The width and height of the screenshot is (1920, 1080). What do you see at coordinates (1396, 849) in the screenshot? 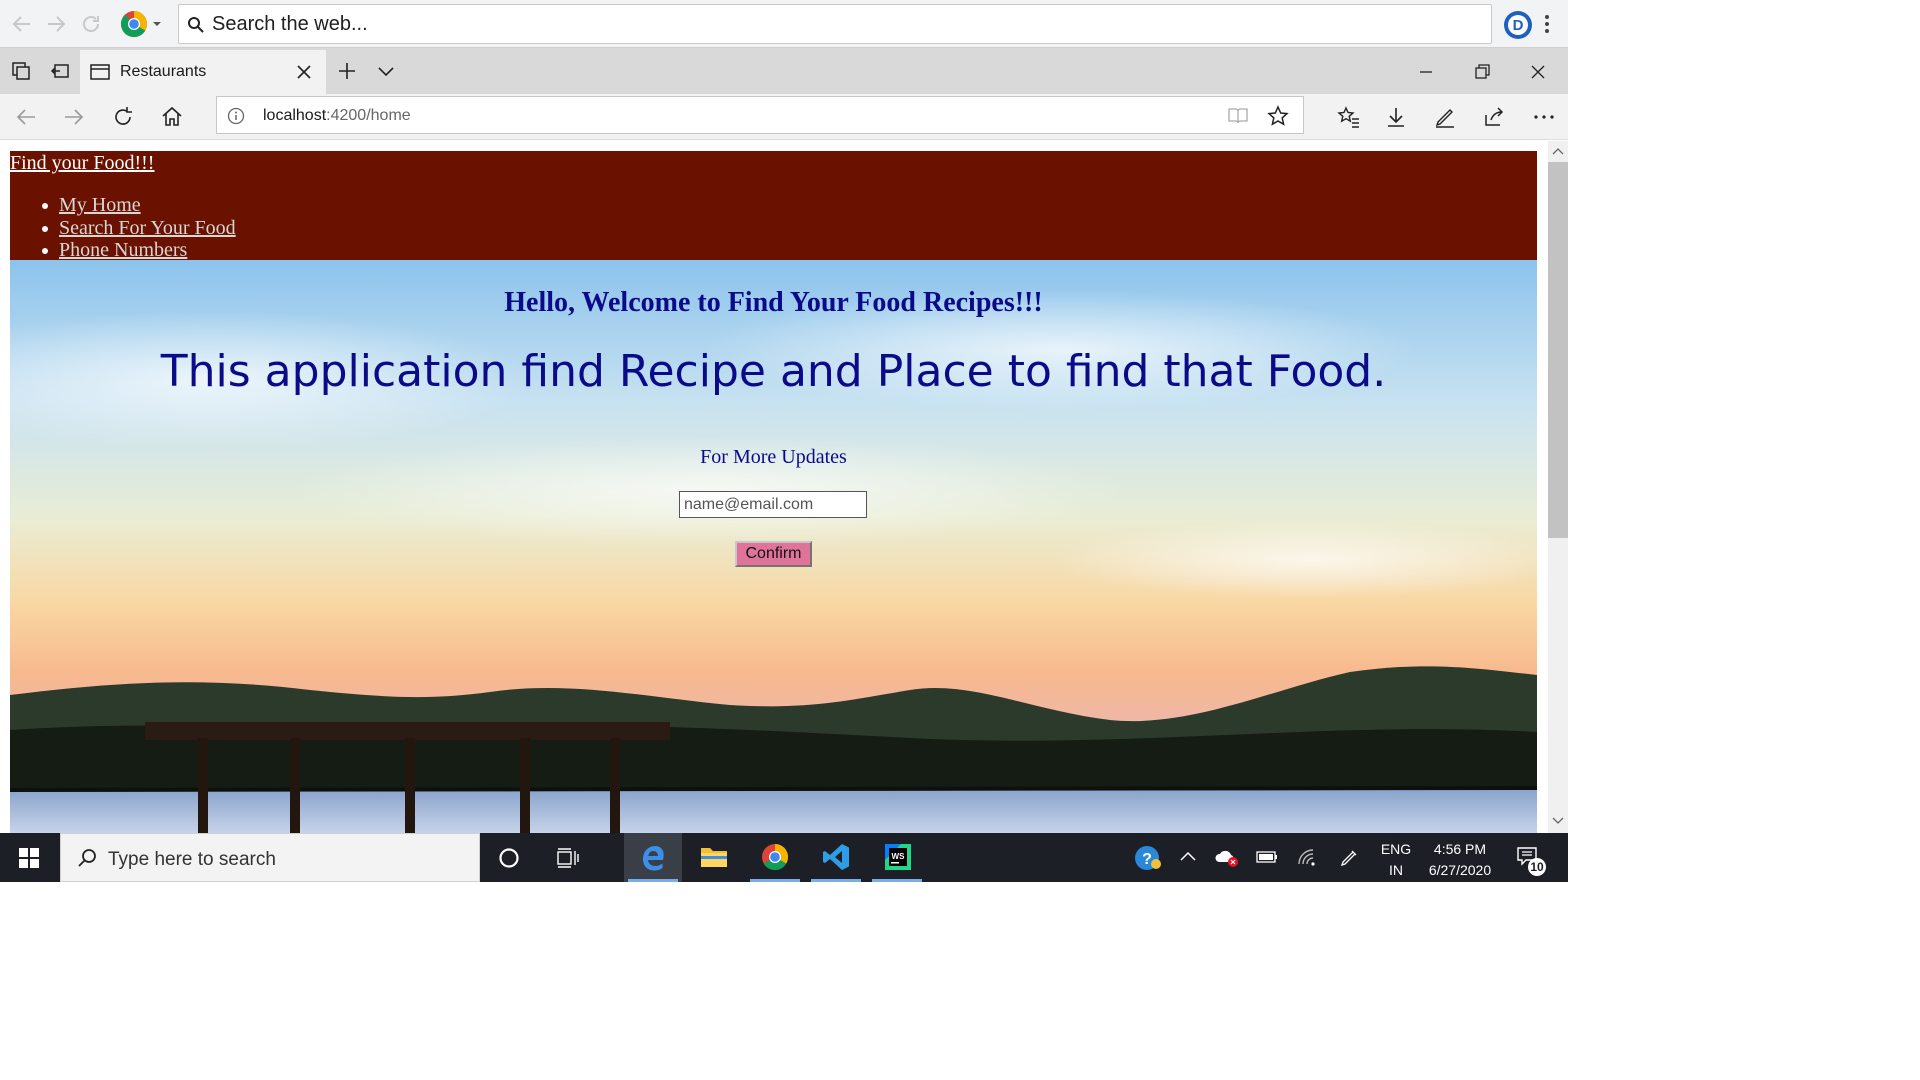
I see `language-code: ENG` at bounding box center [1396, 849].